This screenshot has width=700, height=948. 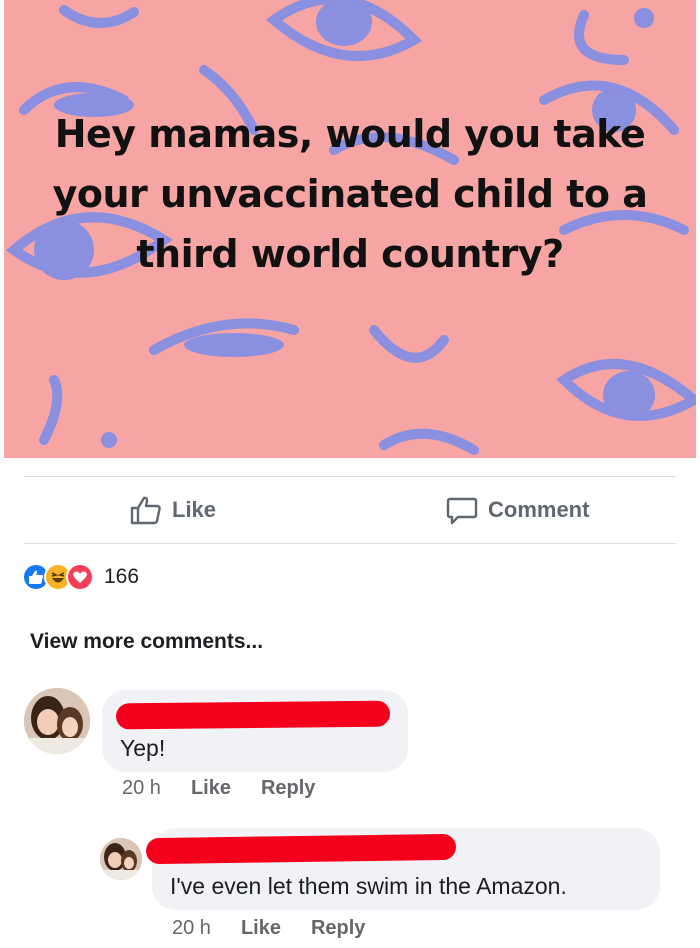 I want to click on love-reaction-icon, so click(x=80, y=577).